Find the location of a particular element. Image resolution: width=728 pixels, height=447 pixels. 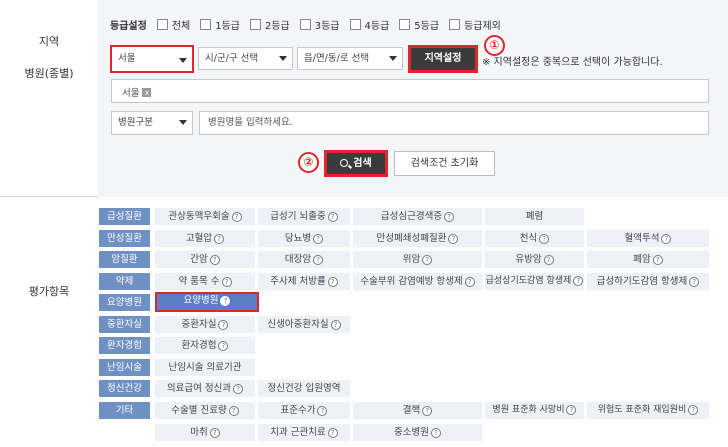

item-hypertension: 고혈압? is located at coordinates (205, 238).